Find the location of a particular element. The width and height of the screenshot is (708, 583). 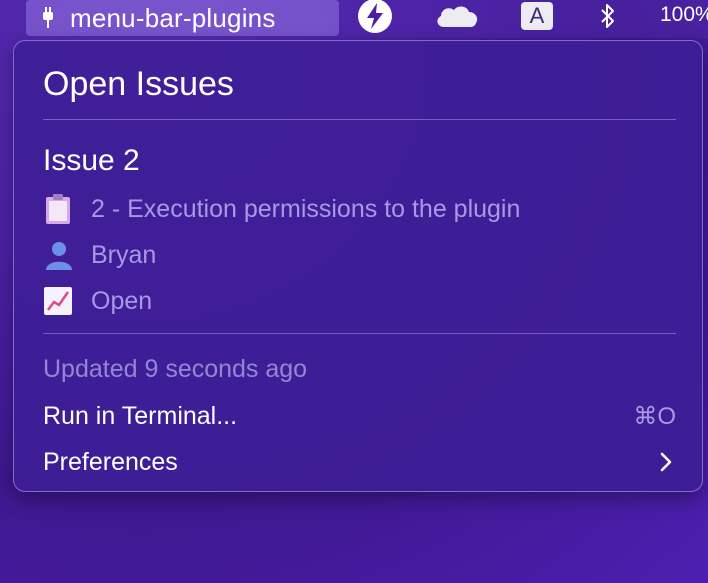

keyboard-shortcut: ⌘O is located at coordinates (654, 416).